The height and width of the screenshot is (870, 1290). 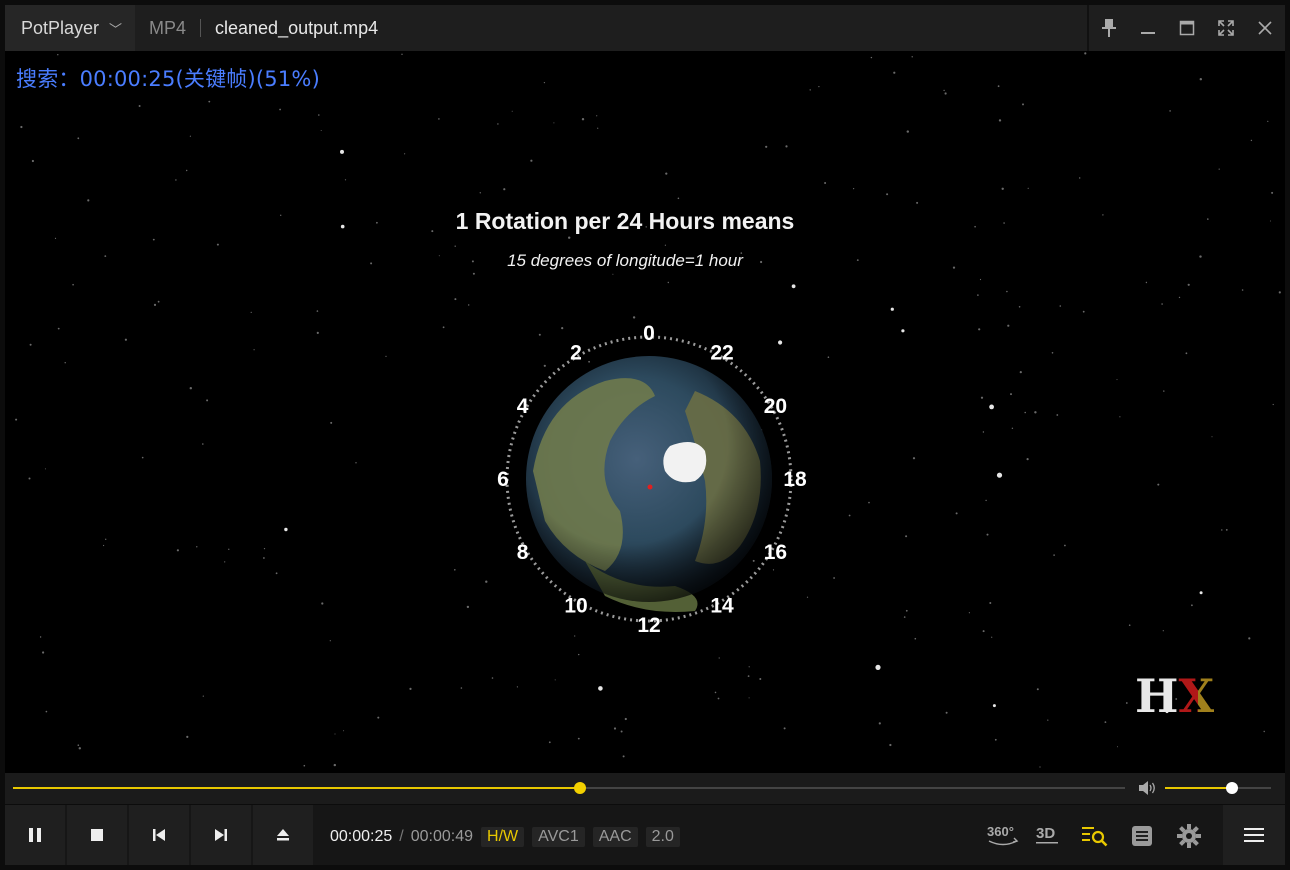 What do you see at coordinates (116, 29) in the screenshot?
I see `chevron-down-icon: ﹀` at bounding box center [116, 29].